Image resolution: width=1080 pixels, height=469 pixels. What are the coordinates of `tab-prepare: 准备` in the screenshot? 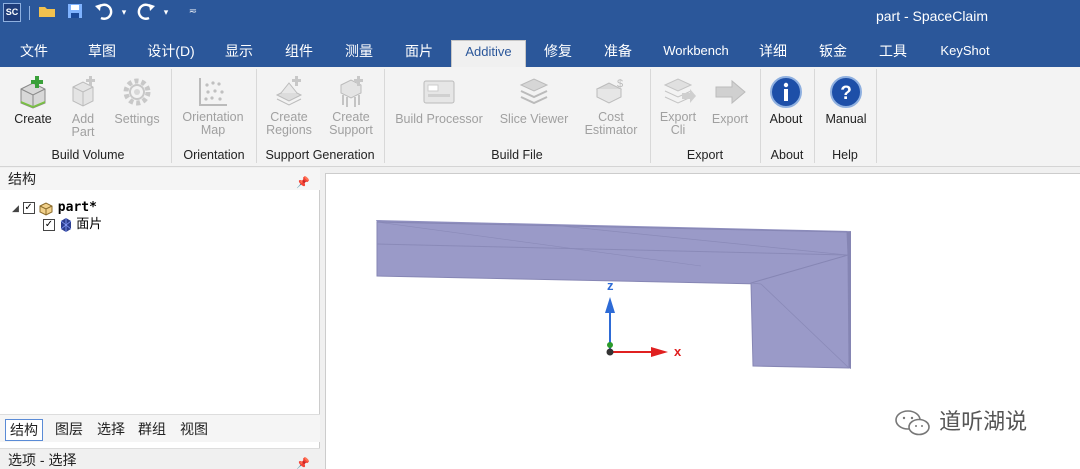 It's located at (618, 53).